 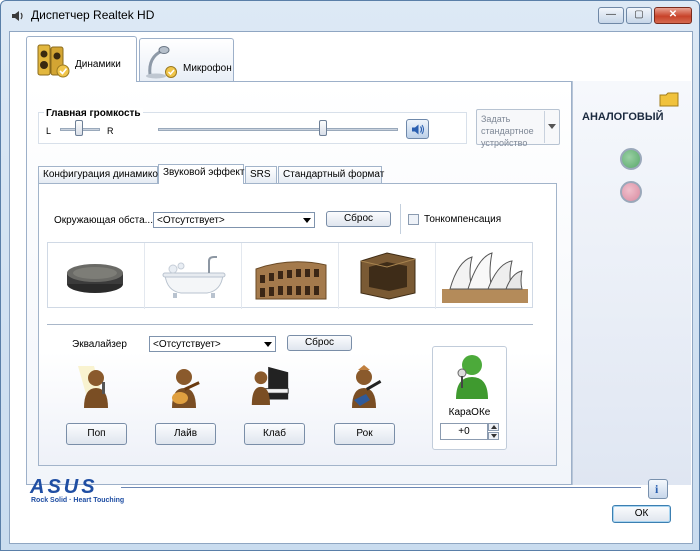 I want to click on subtab-sound-effect-label: Звуковой эффект, so click(x=204, y=172).